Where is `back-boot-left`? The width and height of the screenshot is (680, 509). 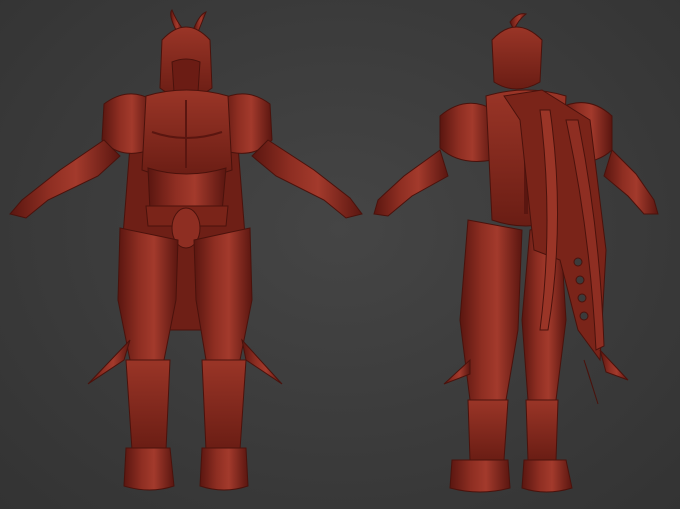 back-boot-left is located at coordinates (480, 476).